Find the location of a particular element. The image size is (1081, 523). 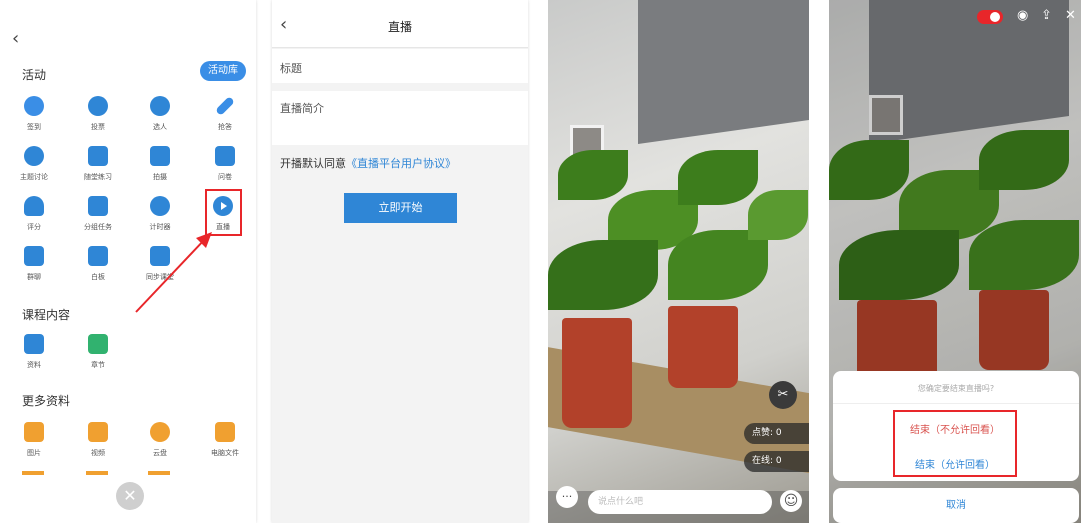

group-task-icon is located at coordinates (98, 206).